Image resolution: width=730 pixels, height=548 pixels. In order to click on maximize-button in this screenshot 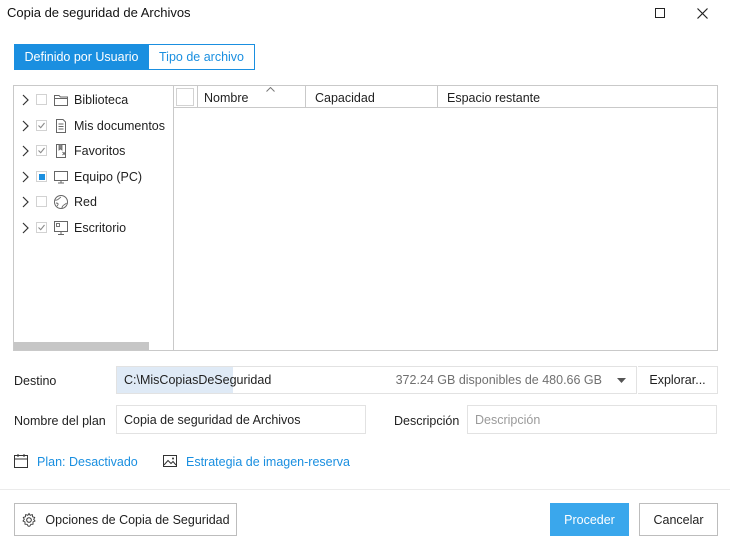, I will do `click(660, 13)`.